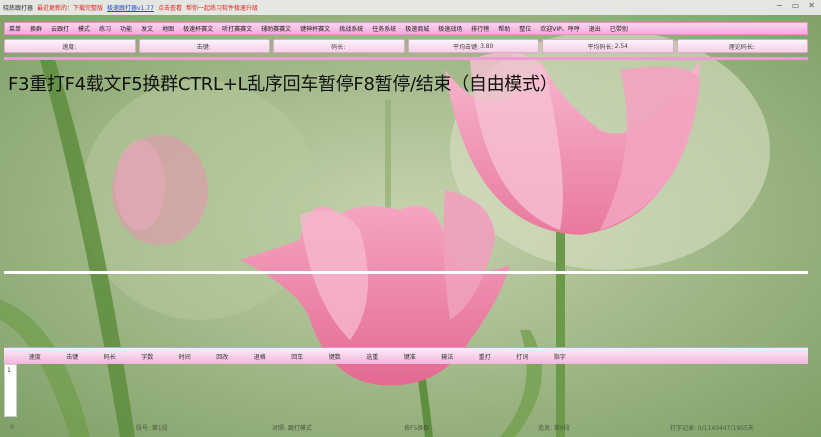 This screenshot has height=437, width=821. Describe the element at coordinates (608, 46) in the screenshot. I see `stat-avg-code-length: 平均码长: 2.54` at that location.